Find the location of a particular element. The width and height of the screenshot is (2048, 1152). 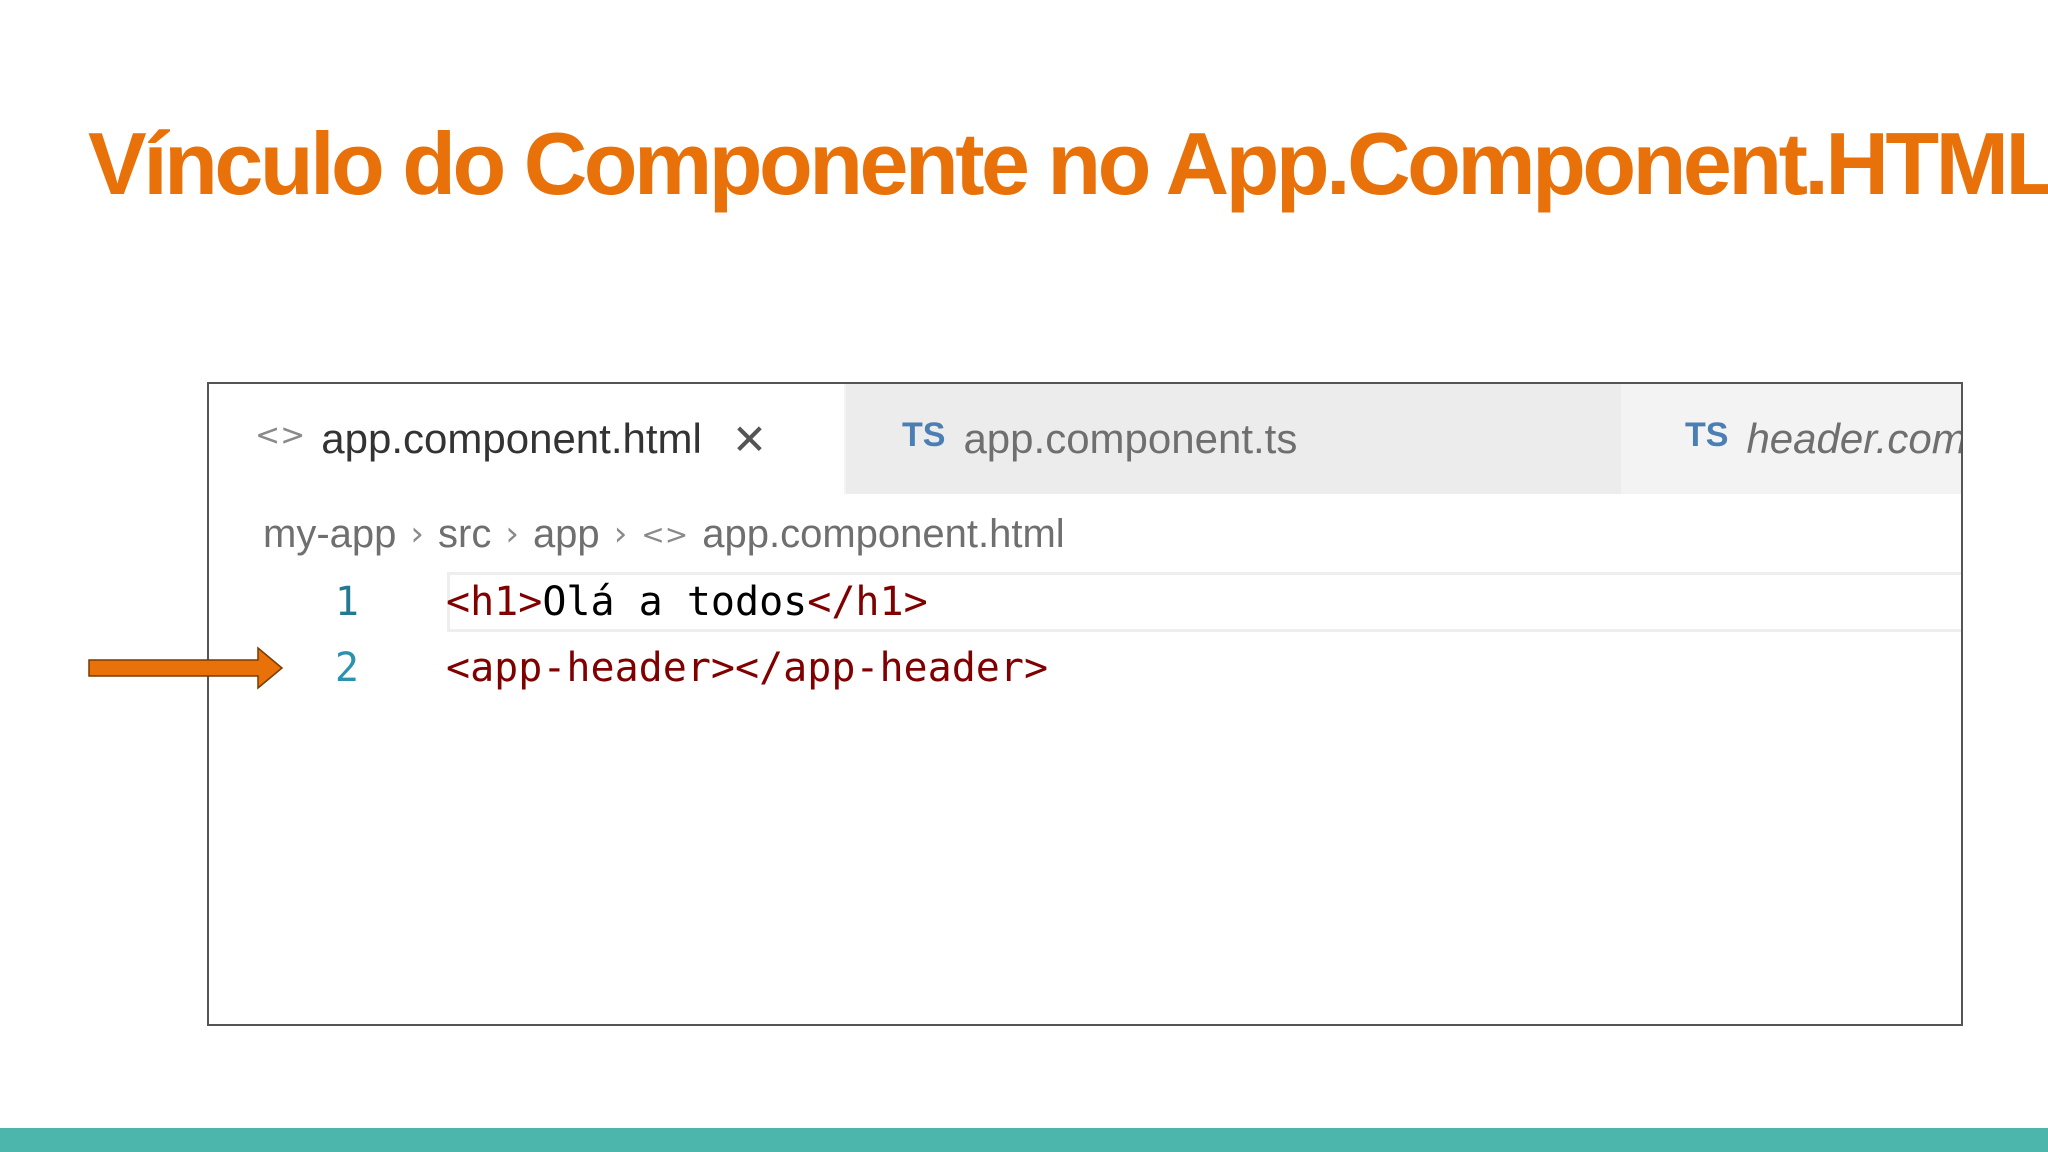

close-icon: ✕ is located at coordinates (749, 439).